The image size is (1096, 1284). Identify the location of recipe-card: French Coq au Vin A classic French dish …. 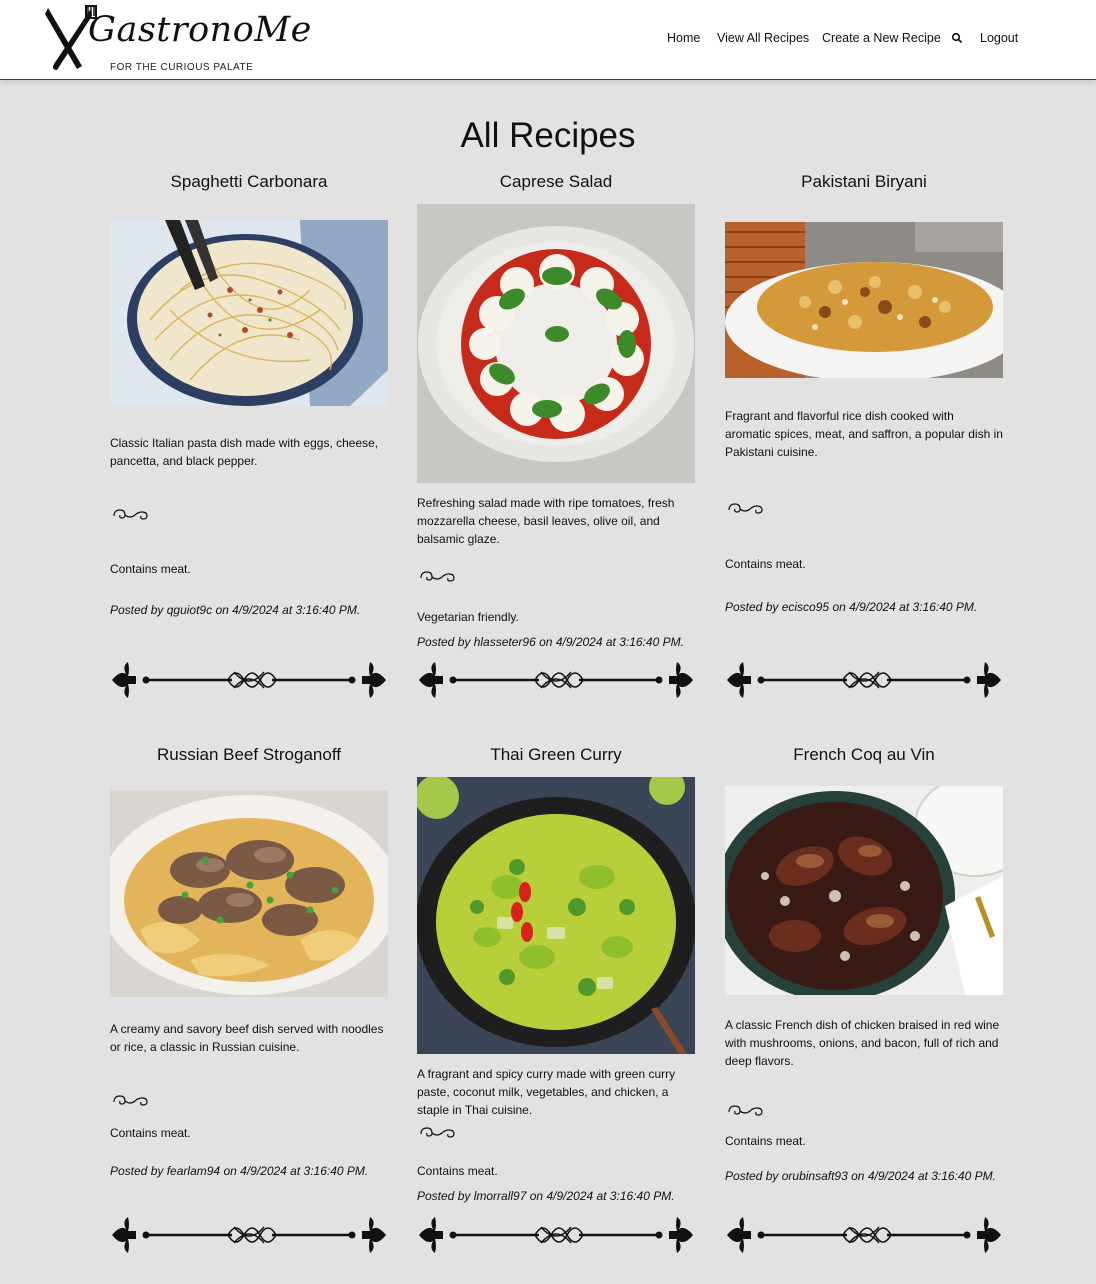
(864, 1003).